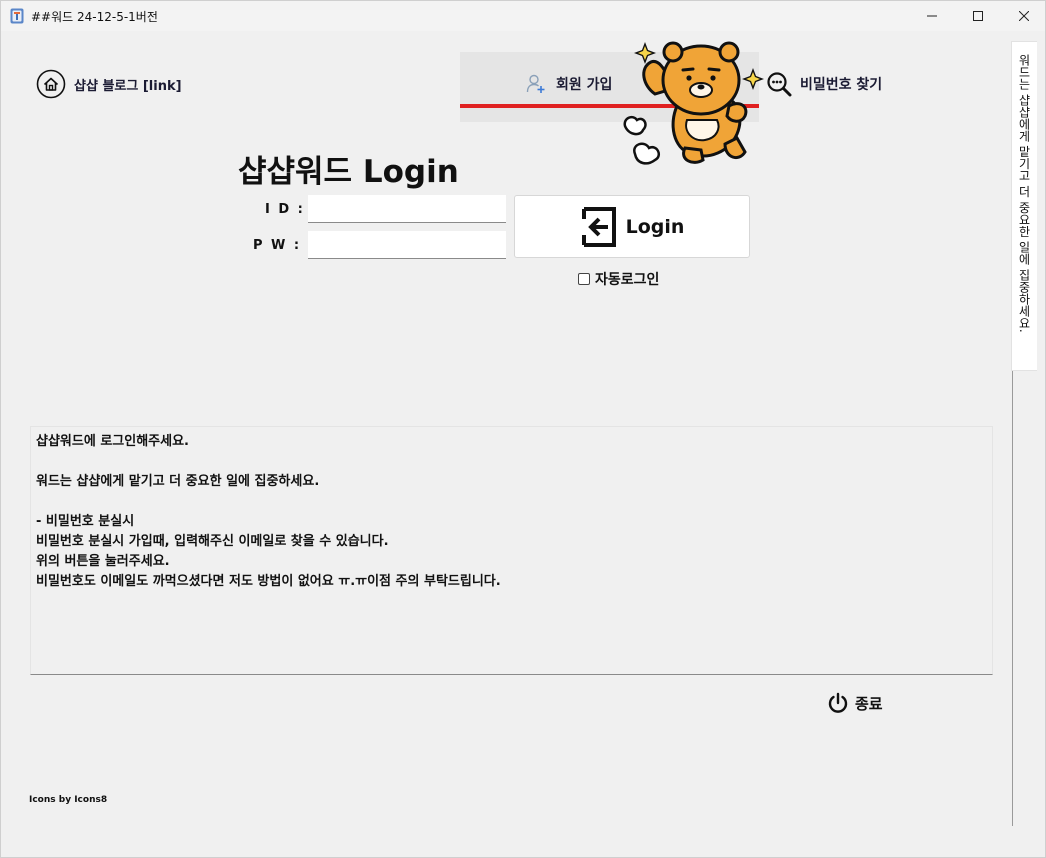  What do you see at coordinates (598, 226) in the screenshot?
I see `login-arrow-icon` at bounding box center [598, 226].